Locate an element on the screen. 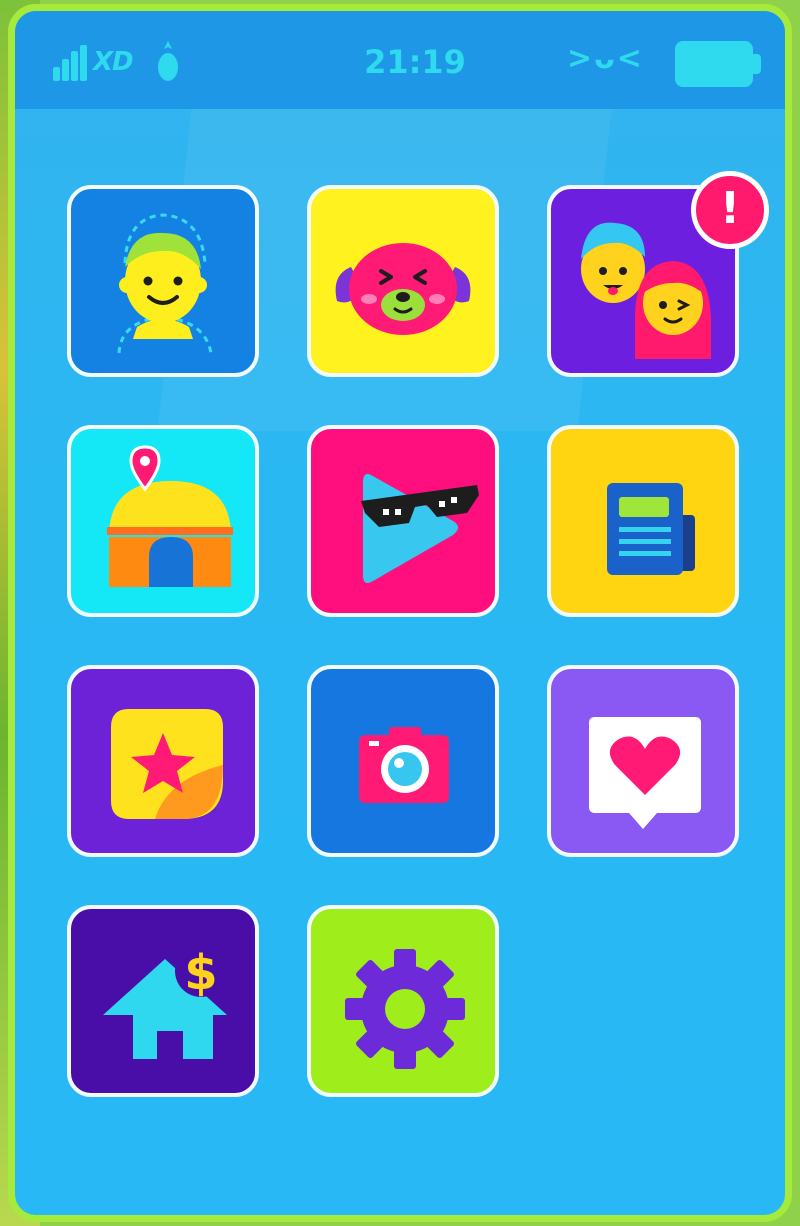  newspaper-icon is located at coordinates (651, 529).